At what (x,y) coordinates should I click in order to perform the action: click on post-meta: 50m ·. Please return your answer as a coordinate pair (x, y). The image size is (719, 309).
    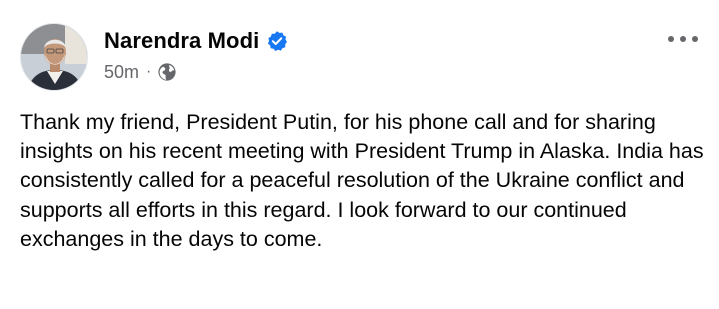
    Looking at the image, I should click on (140, 72).